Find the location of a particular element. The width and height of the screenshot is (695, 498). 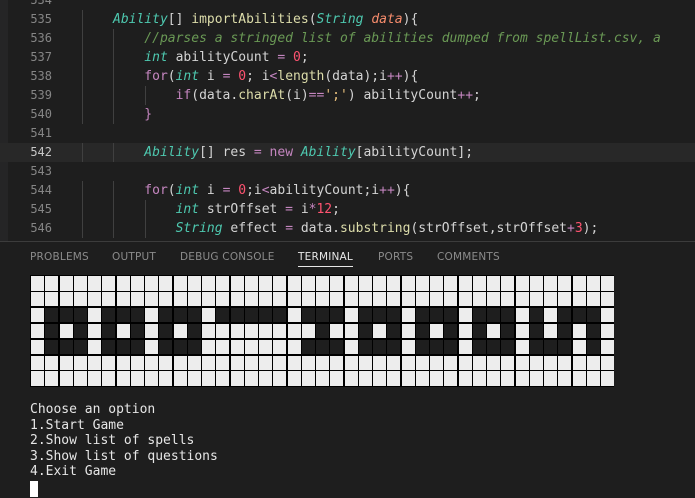

code-text: int abilityCount = 0; is located at coordinates (226, 57).